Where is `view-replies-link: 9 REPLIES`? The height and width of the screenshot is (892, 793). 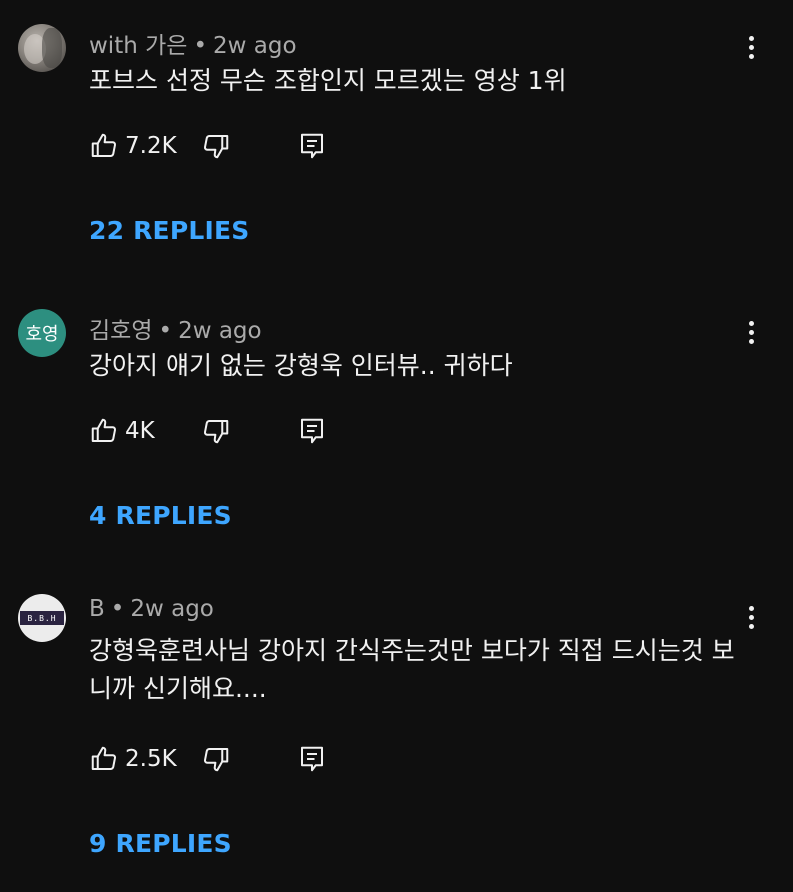
view-replies-link: 9 REPLIES is located at coordinates (160, 843).